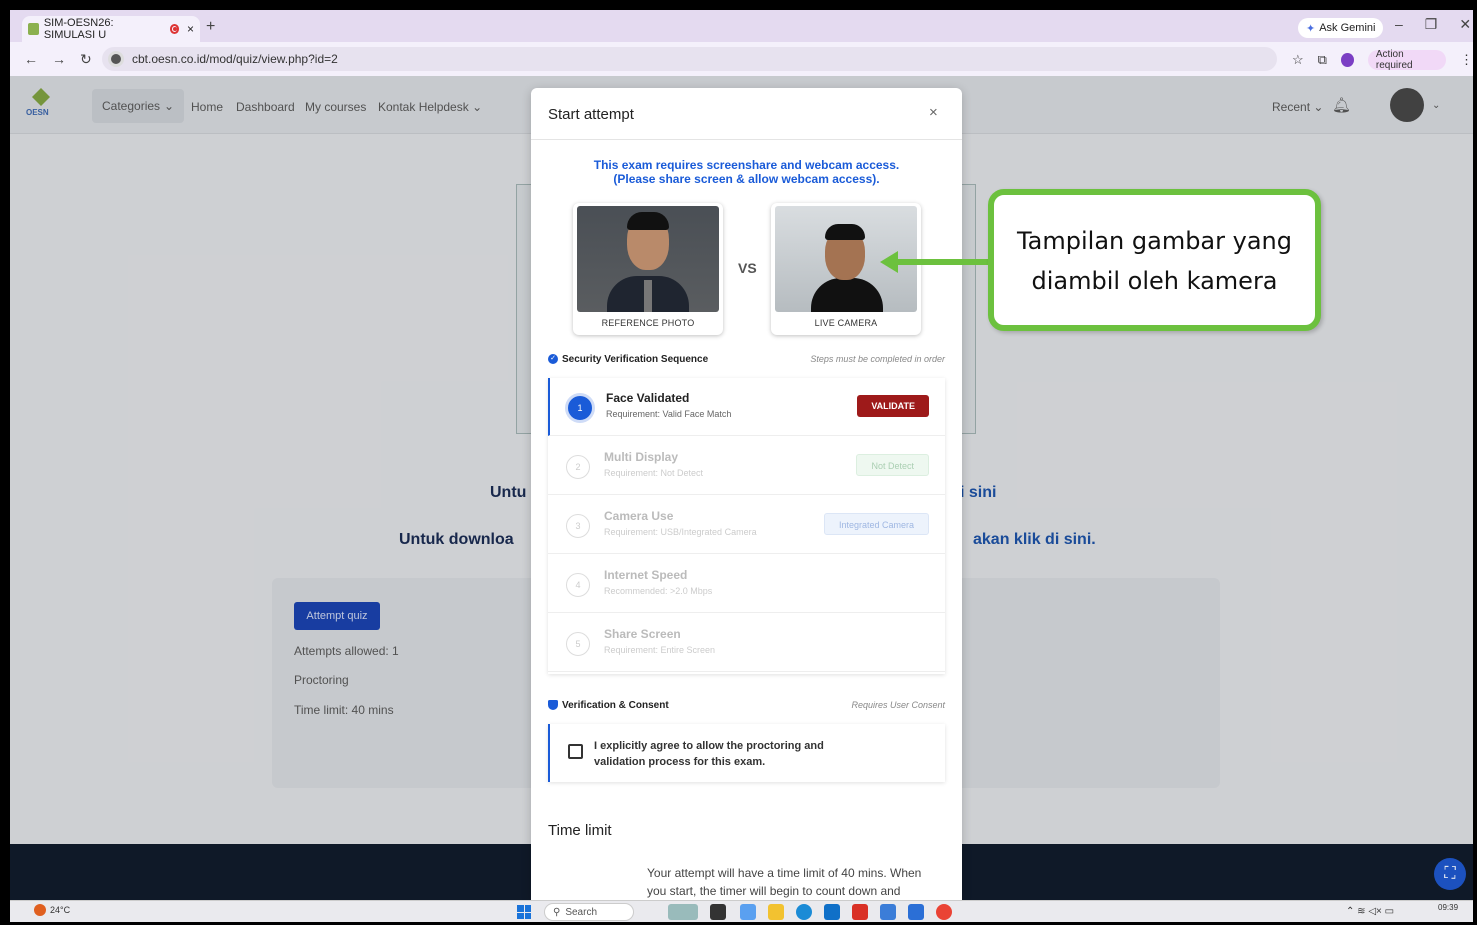 The height and width of the screenshot is (925, 1477). What do you see at coordinates (589, 912) in the screenshot?
I see `taskbar-search-input: ⚲ Search` at bounding box center [589, 912].